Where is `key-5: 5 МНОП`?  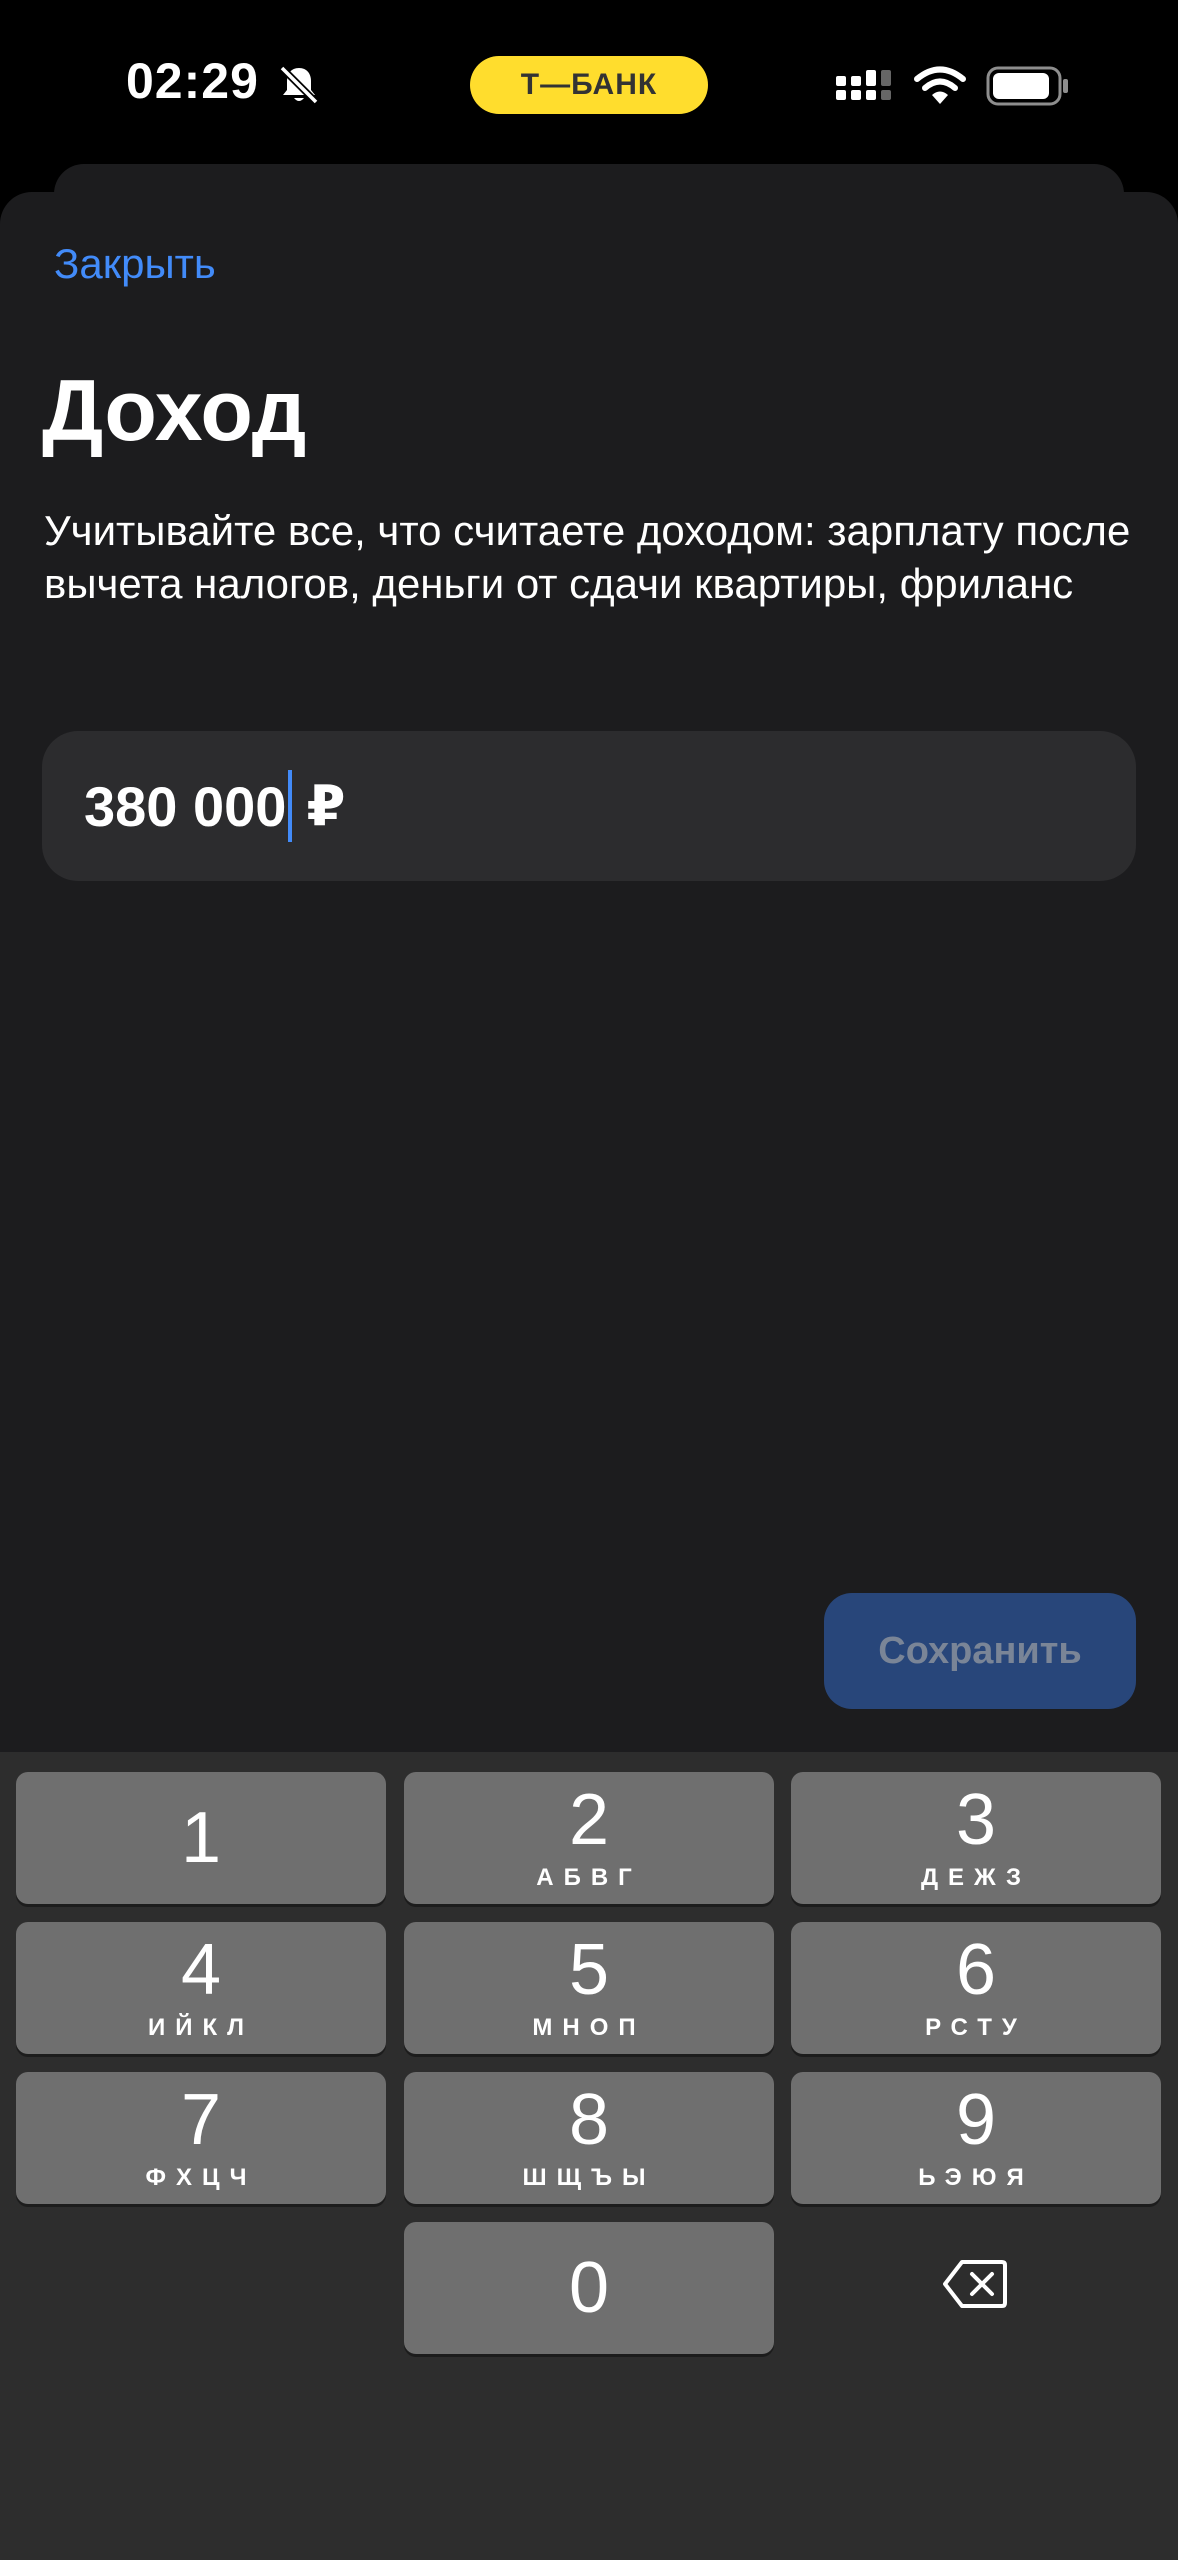
key-5: 5 МНОП is located at coordinates (589, 1988).